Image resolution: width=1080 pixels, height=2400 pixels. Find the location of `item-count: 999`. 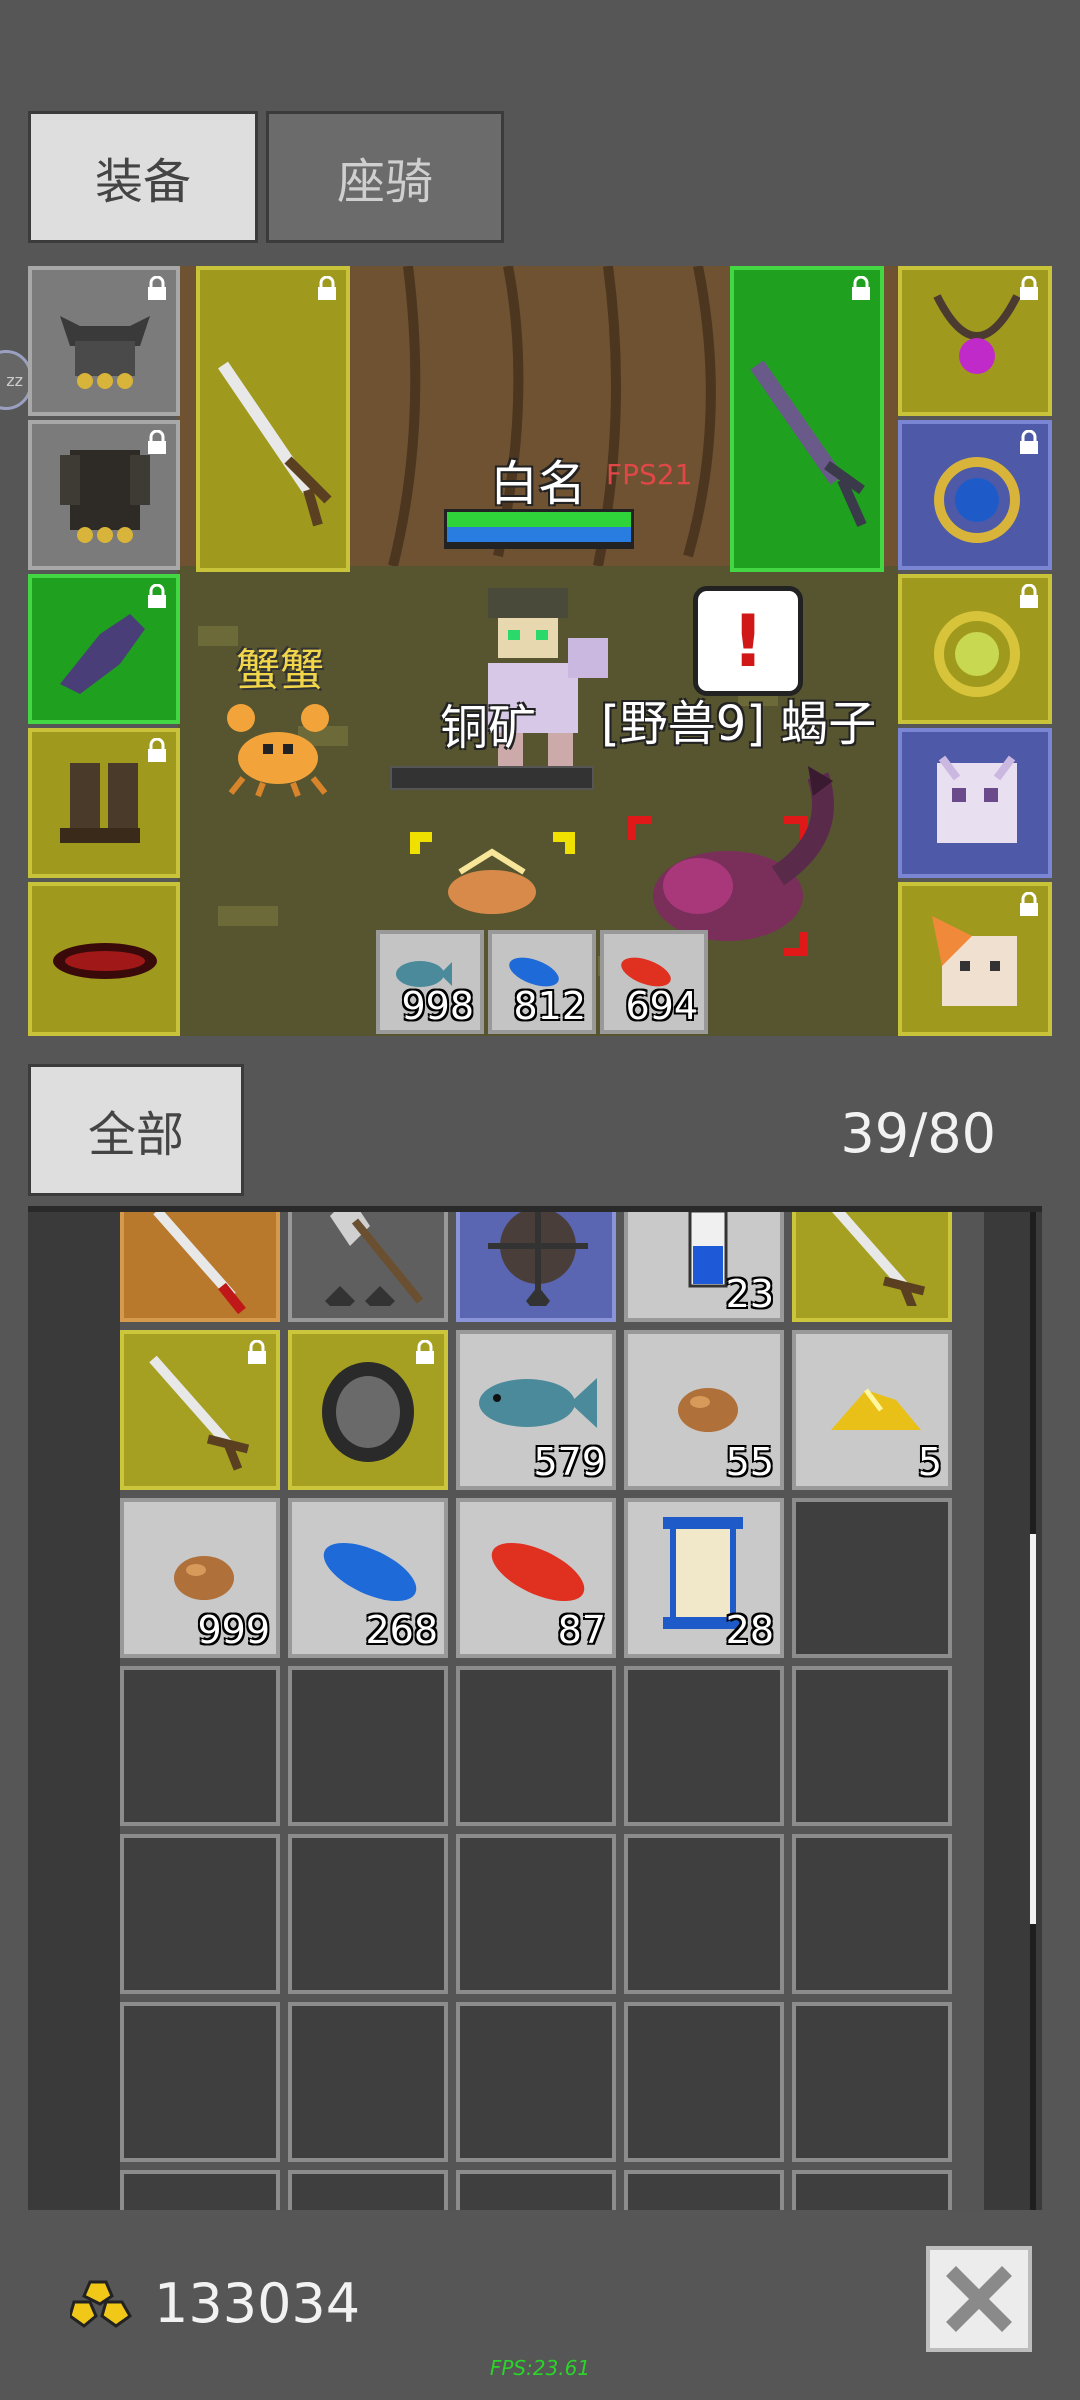

item-count: 999 is located at coordinates (233, 1630).